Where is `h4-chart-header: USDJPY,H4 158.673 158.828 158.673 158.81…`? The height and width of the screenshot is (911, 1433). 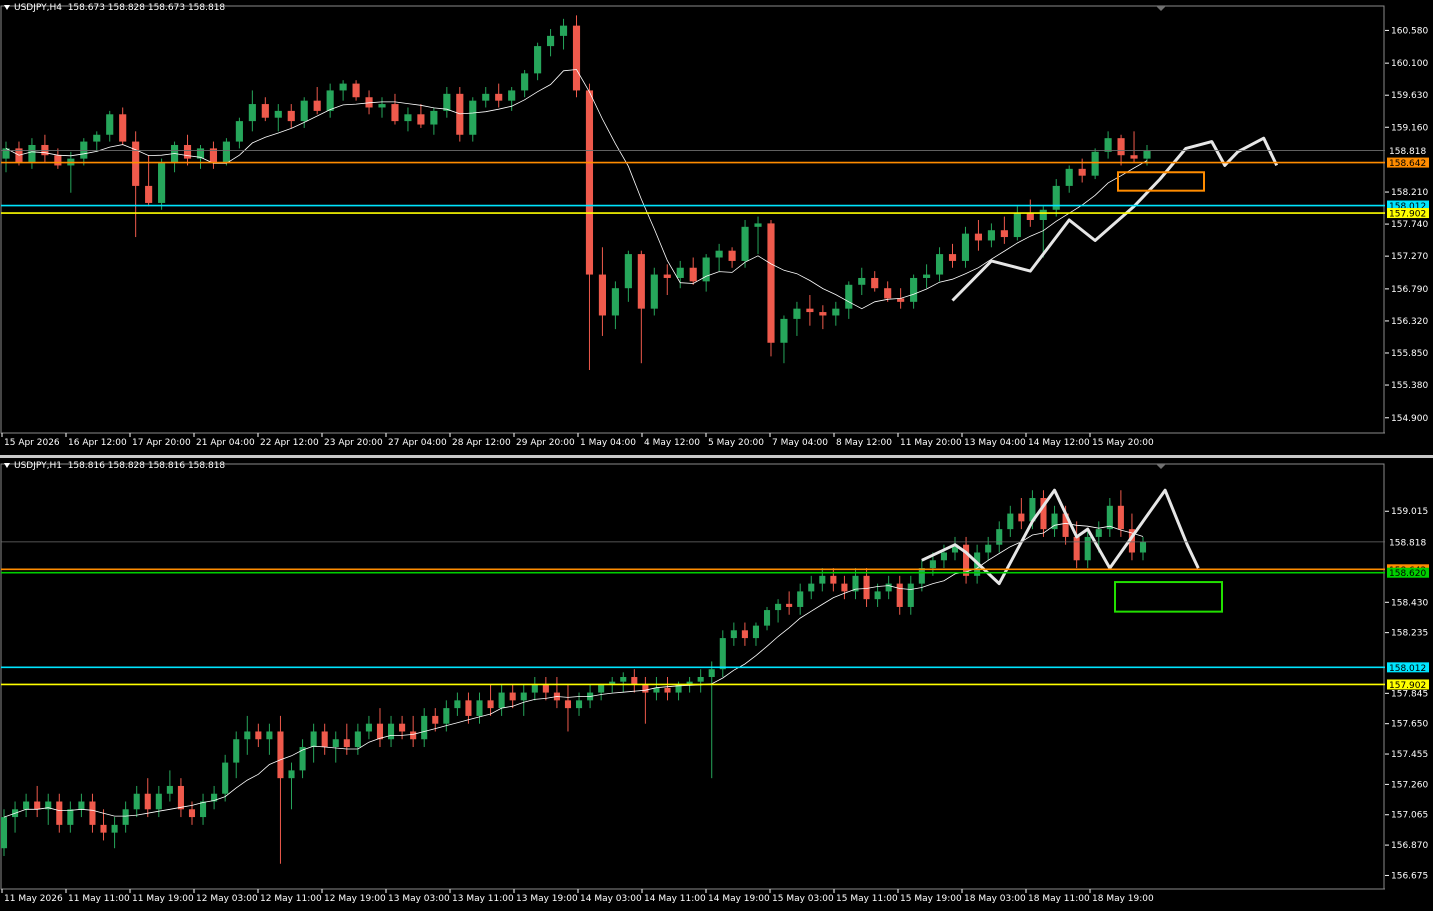
h4-chart-header: USDJPY,H4 158.673 158.828 158.673 158.81… is located at coordinates (114, 8).